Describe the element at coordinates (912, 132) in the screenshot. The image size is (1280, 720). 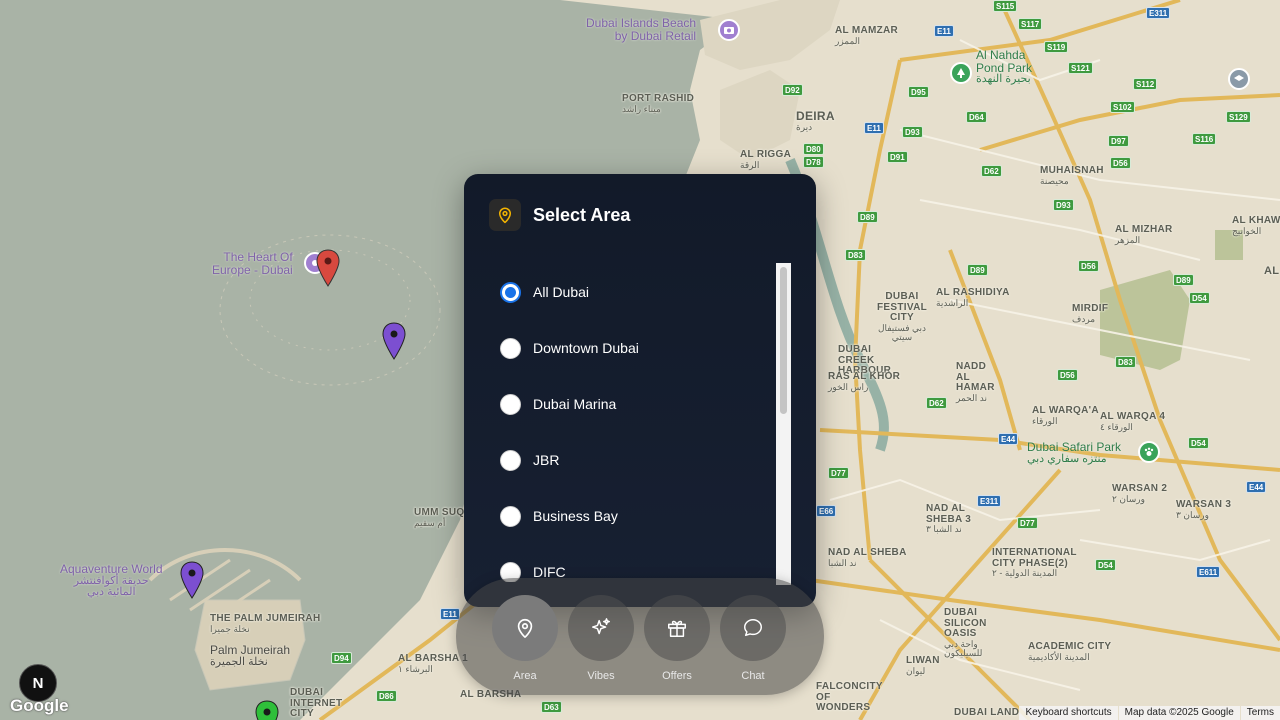
I see `road-shield: D93` at that location.